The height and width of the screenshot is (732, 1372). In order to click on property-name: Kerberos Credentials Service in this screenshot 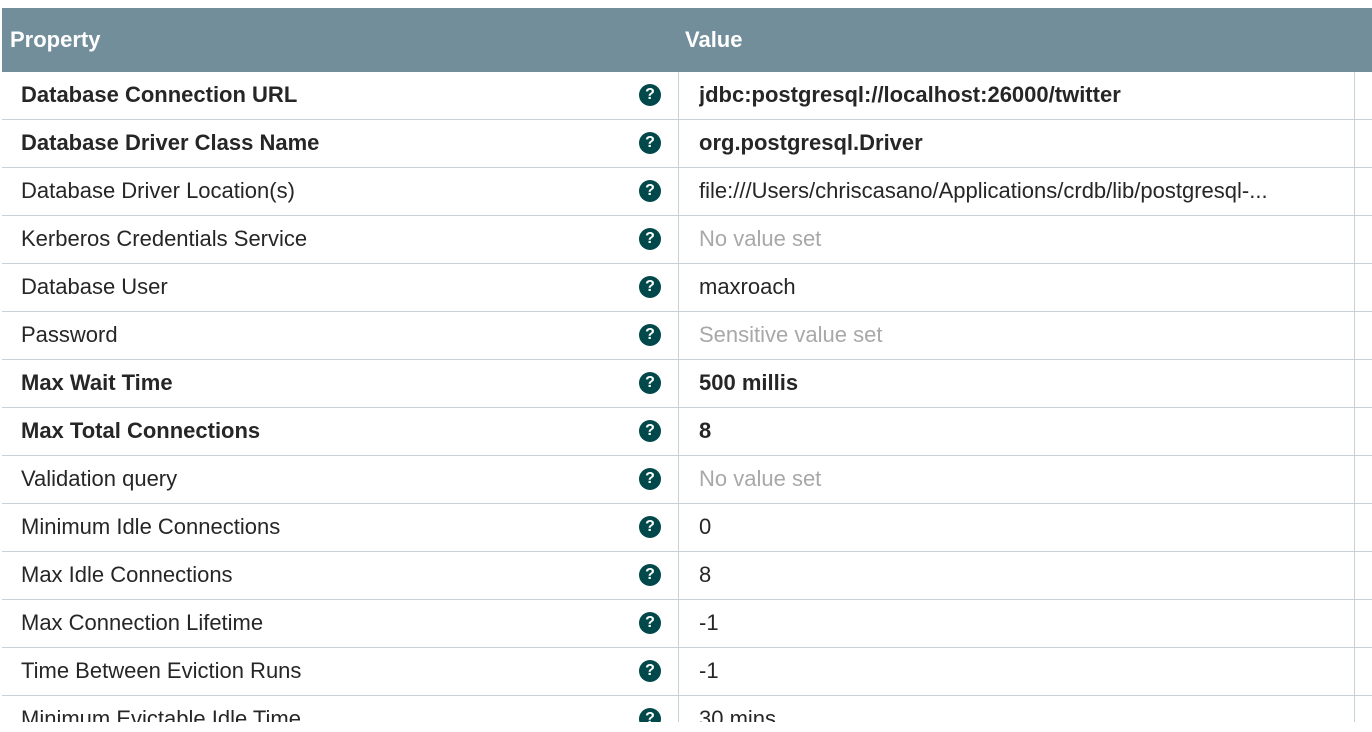, I will do `click(164, 238)`.